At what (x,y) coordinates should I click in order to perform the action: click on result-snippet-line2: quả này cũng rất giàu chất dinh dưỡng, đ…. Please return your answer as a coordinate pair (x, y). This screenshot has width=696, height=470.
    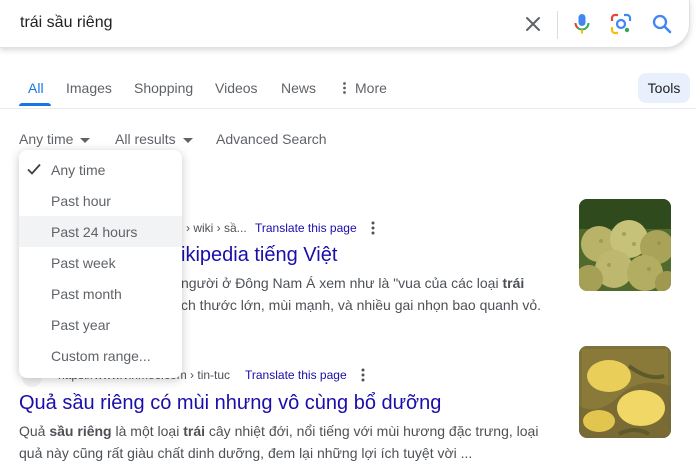
    Looking at the image, I should click on (246, 453).